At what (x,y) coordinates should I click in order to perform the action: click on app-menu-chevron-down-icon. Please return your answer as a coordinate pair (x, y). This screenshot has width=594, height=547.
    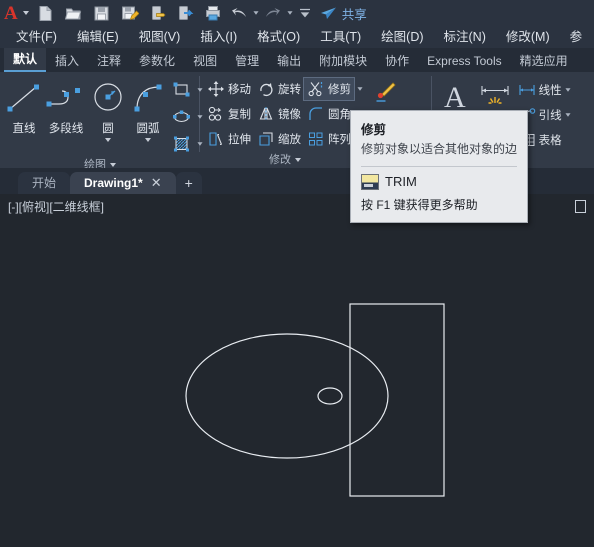
    Looking at the image, I should click on (25, 13).